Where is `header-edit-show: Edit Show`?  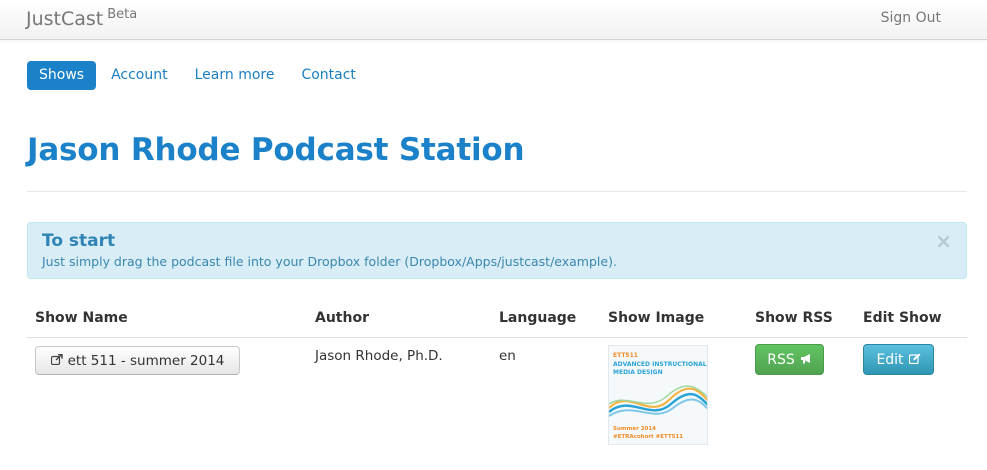
header-edit-show: Edit Show is located at coordinates (902, 318).